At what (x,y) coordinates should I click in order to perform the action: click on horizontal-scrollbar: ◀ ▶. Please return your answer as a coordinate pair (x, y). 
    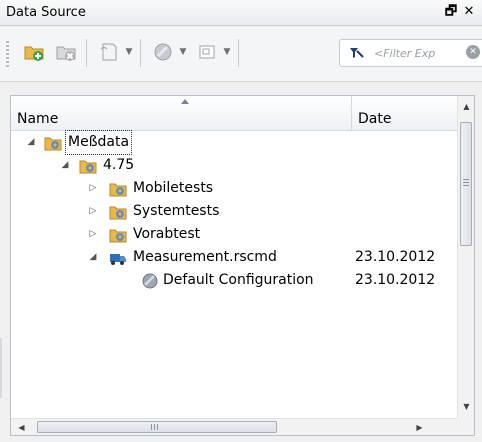
    Looking at the image, I should click on (234, 426).